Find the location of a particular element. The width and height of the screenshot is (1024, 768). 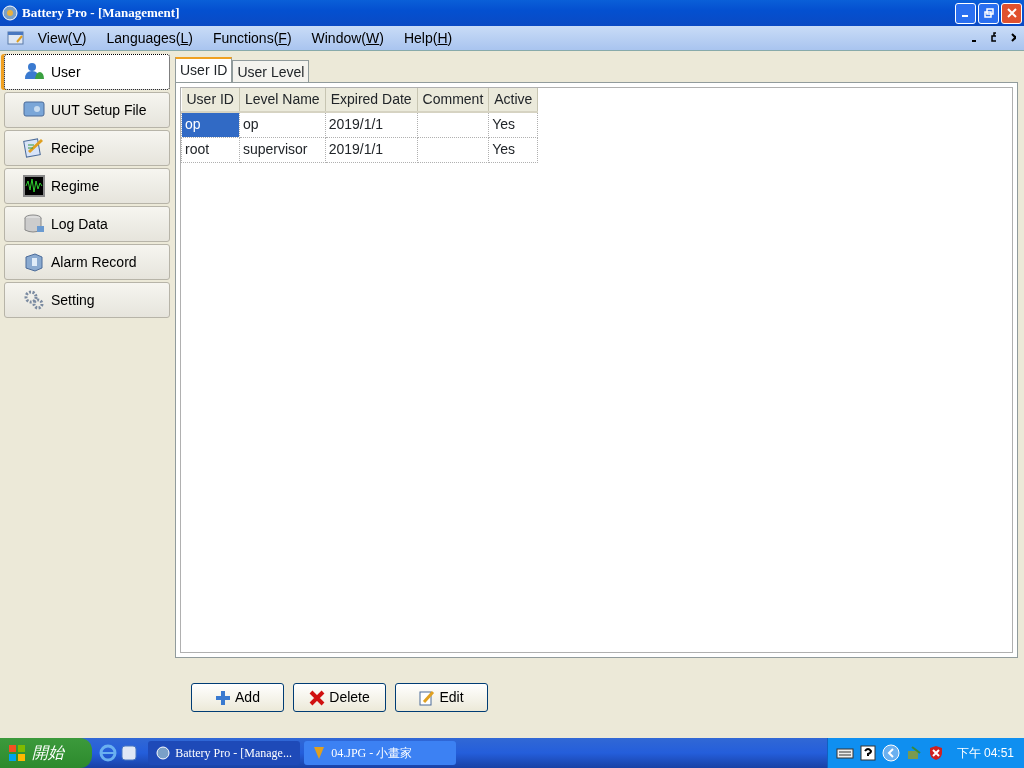

start-button: 開始 is located at coordinates (46, 753).